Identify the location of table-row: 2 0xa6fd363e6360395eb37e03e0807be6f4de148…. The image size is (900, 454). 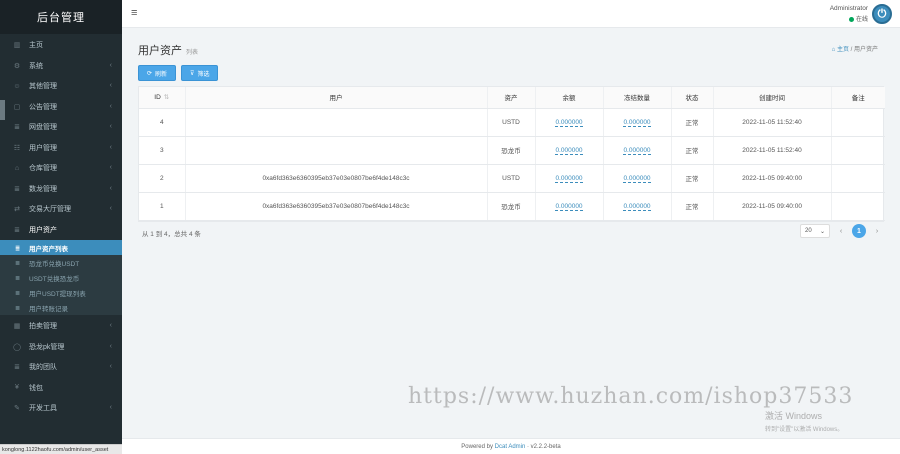
(512, 178).